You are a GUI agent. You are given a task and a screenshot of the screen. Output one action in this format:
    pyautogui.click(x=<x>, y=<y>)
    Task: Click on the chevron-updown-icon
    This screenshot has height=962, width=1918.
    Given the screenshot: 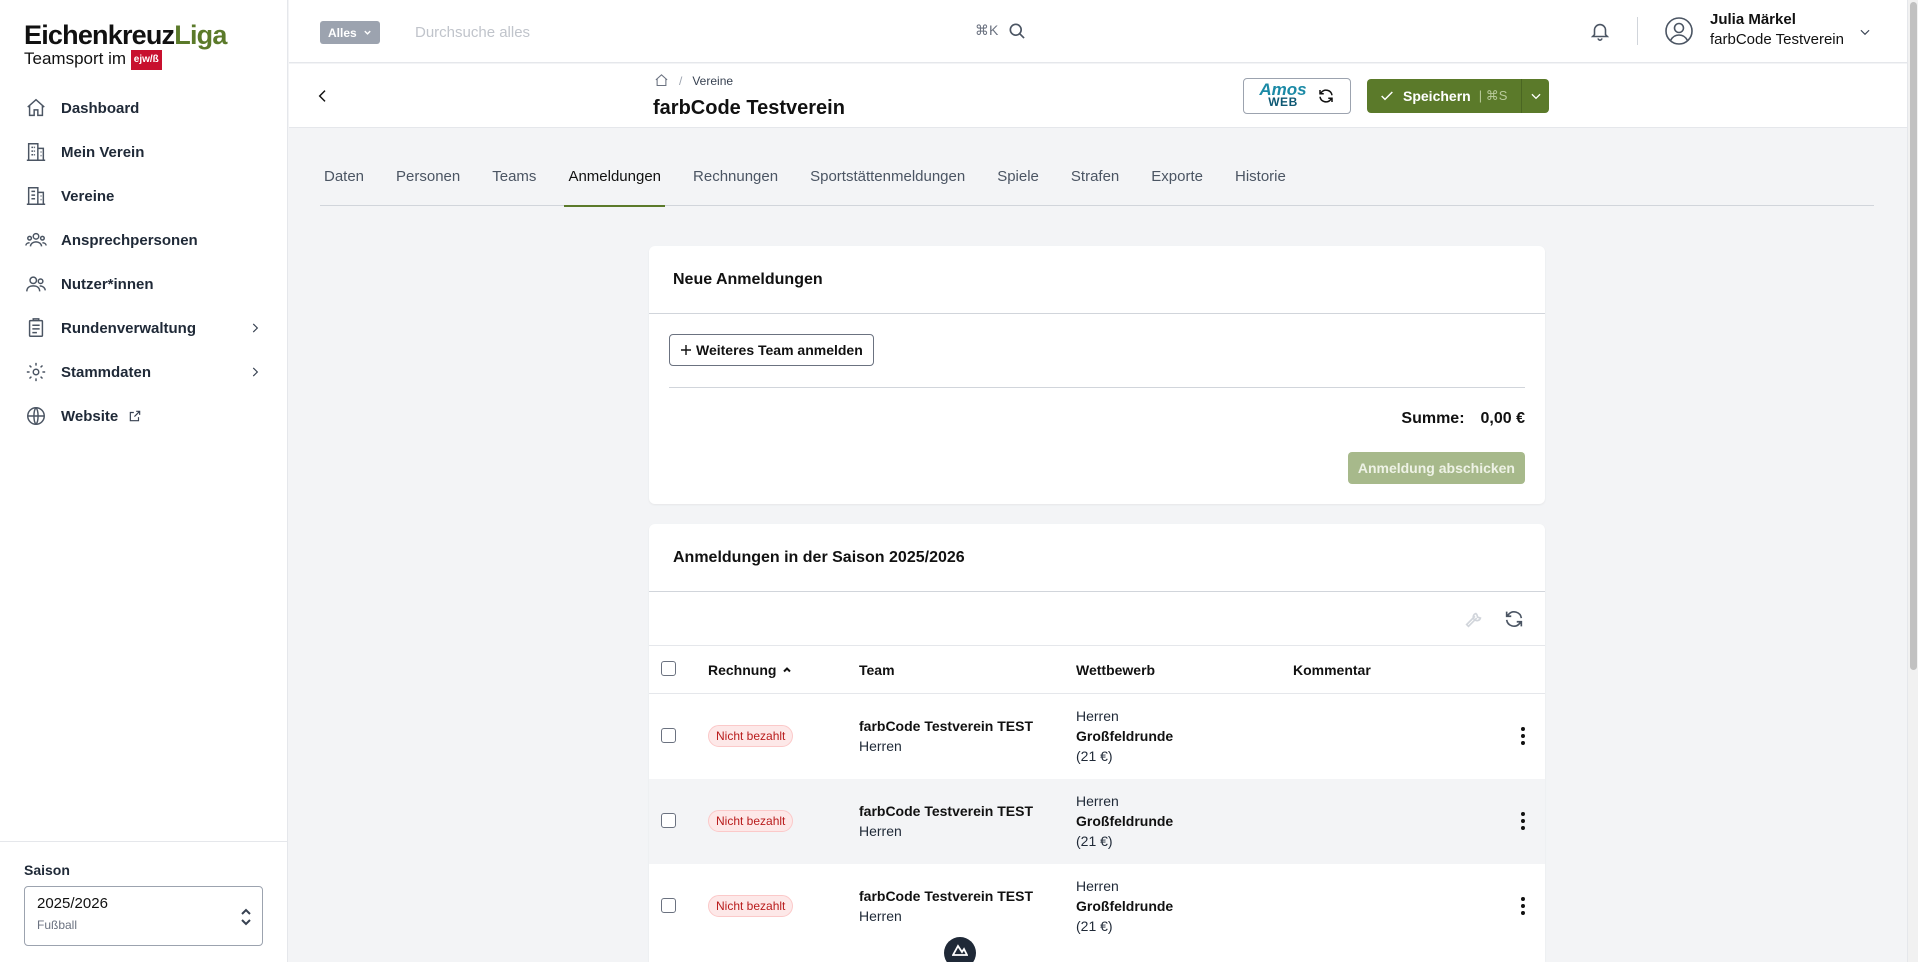 What is the action you would take?
    pyautogui.click(x=246, y=917)
    